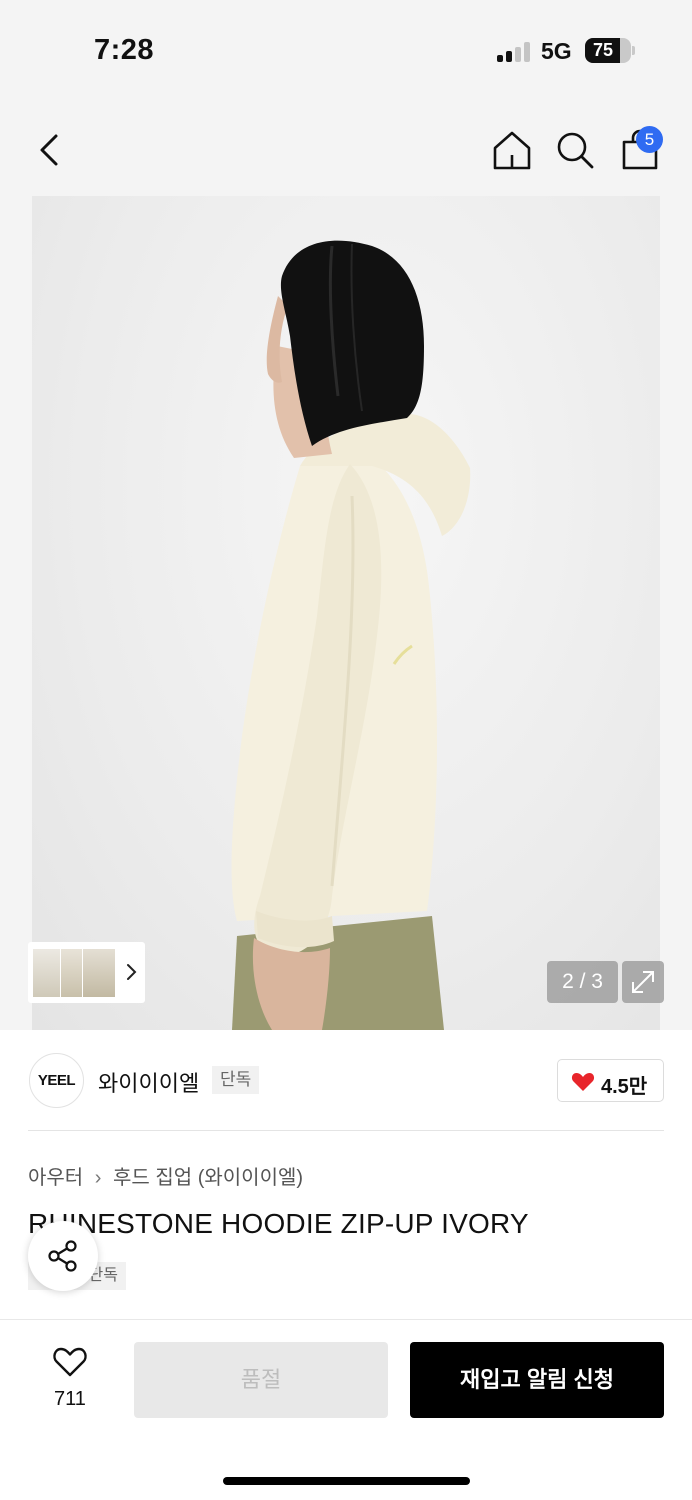 The width and height of the screenshot is (692, 1500). Describe the element at coordinates (70, 1379) in the screenshot. I see `wishlist-button: 711` at that location.